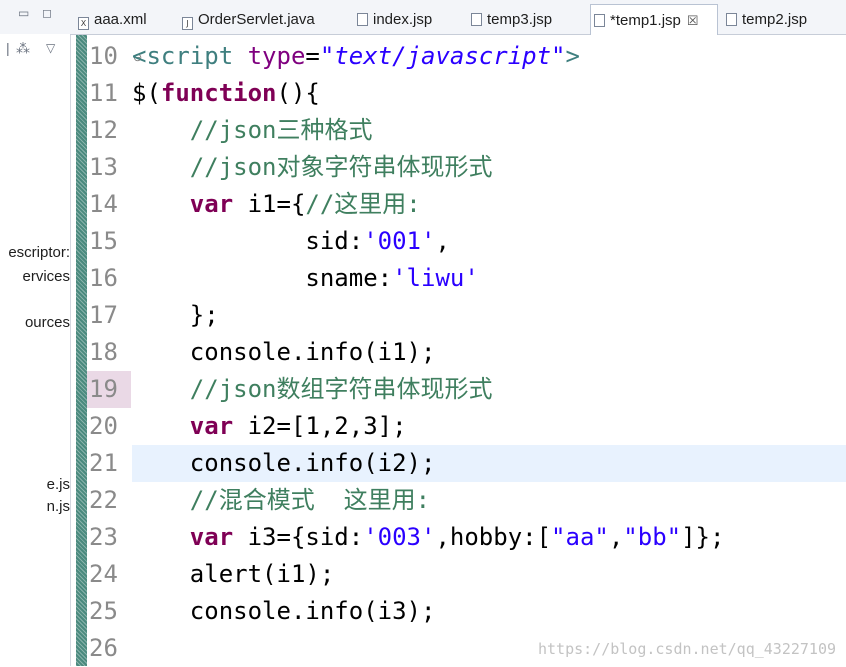 The width and height of the screenshot is (846, 667). Describe the element at coordinates (47, 13) in the screenshot. I see `maximize-icon: ◻` at that location.